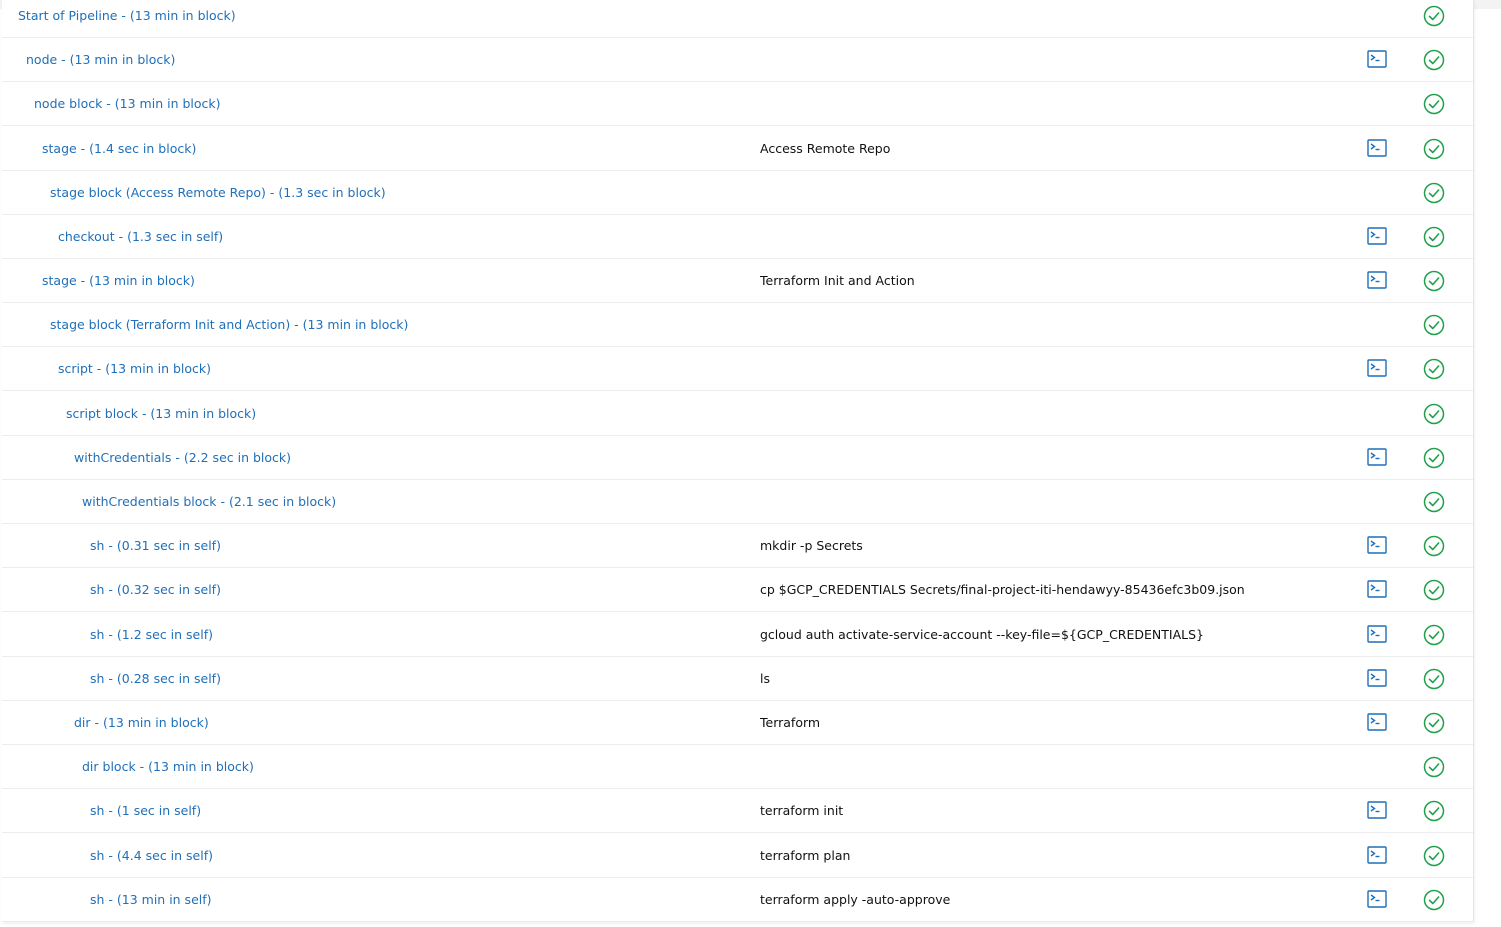 This screenshot has width=1501, height=927. Describe the element at coordinates (127, 18) in the screenshot. I see `step-link: Start of Pipeline - (13 min in block)` at that location.